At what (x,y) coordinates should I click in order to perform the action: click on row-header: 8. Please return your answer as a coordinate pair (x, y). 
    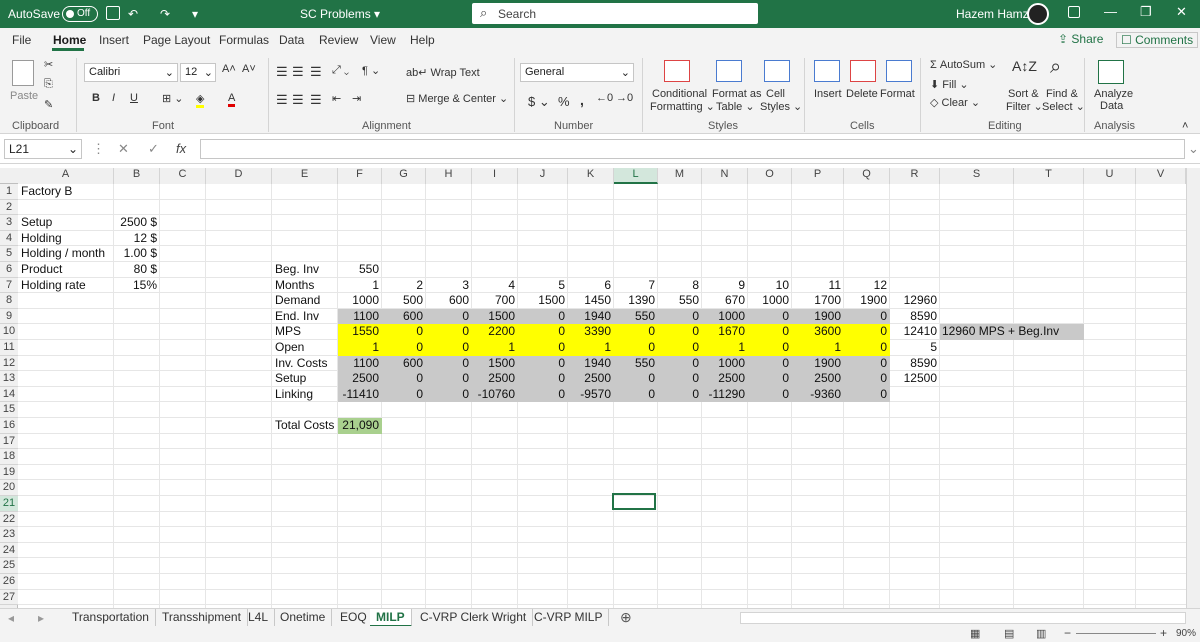
    Looking at the image, I should click on (9, 301).